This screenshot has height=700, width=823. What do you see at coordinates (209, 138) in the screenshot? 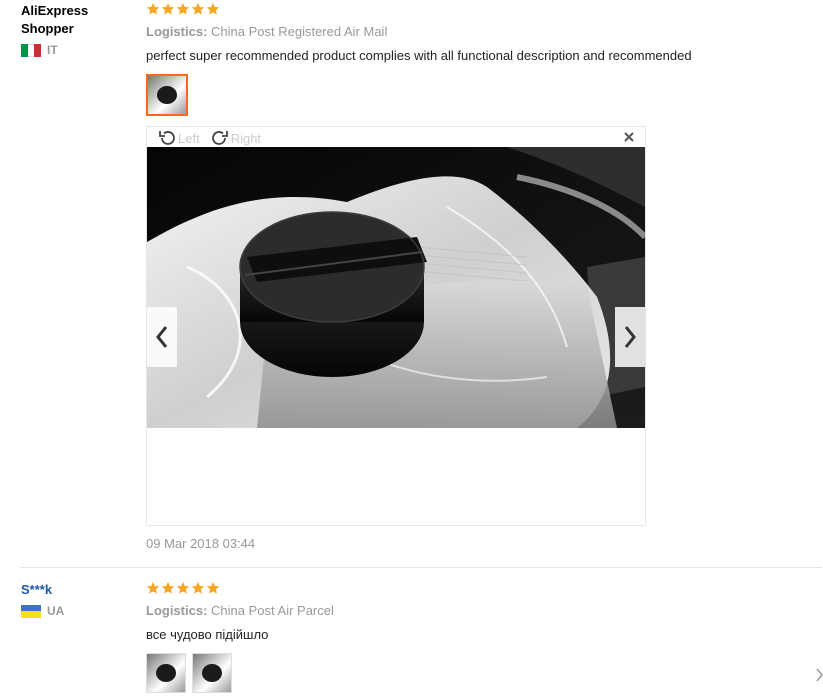
I see `viewer-toolbar: Left Right` at bounding box center [209, 138].